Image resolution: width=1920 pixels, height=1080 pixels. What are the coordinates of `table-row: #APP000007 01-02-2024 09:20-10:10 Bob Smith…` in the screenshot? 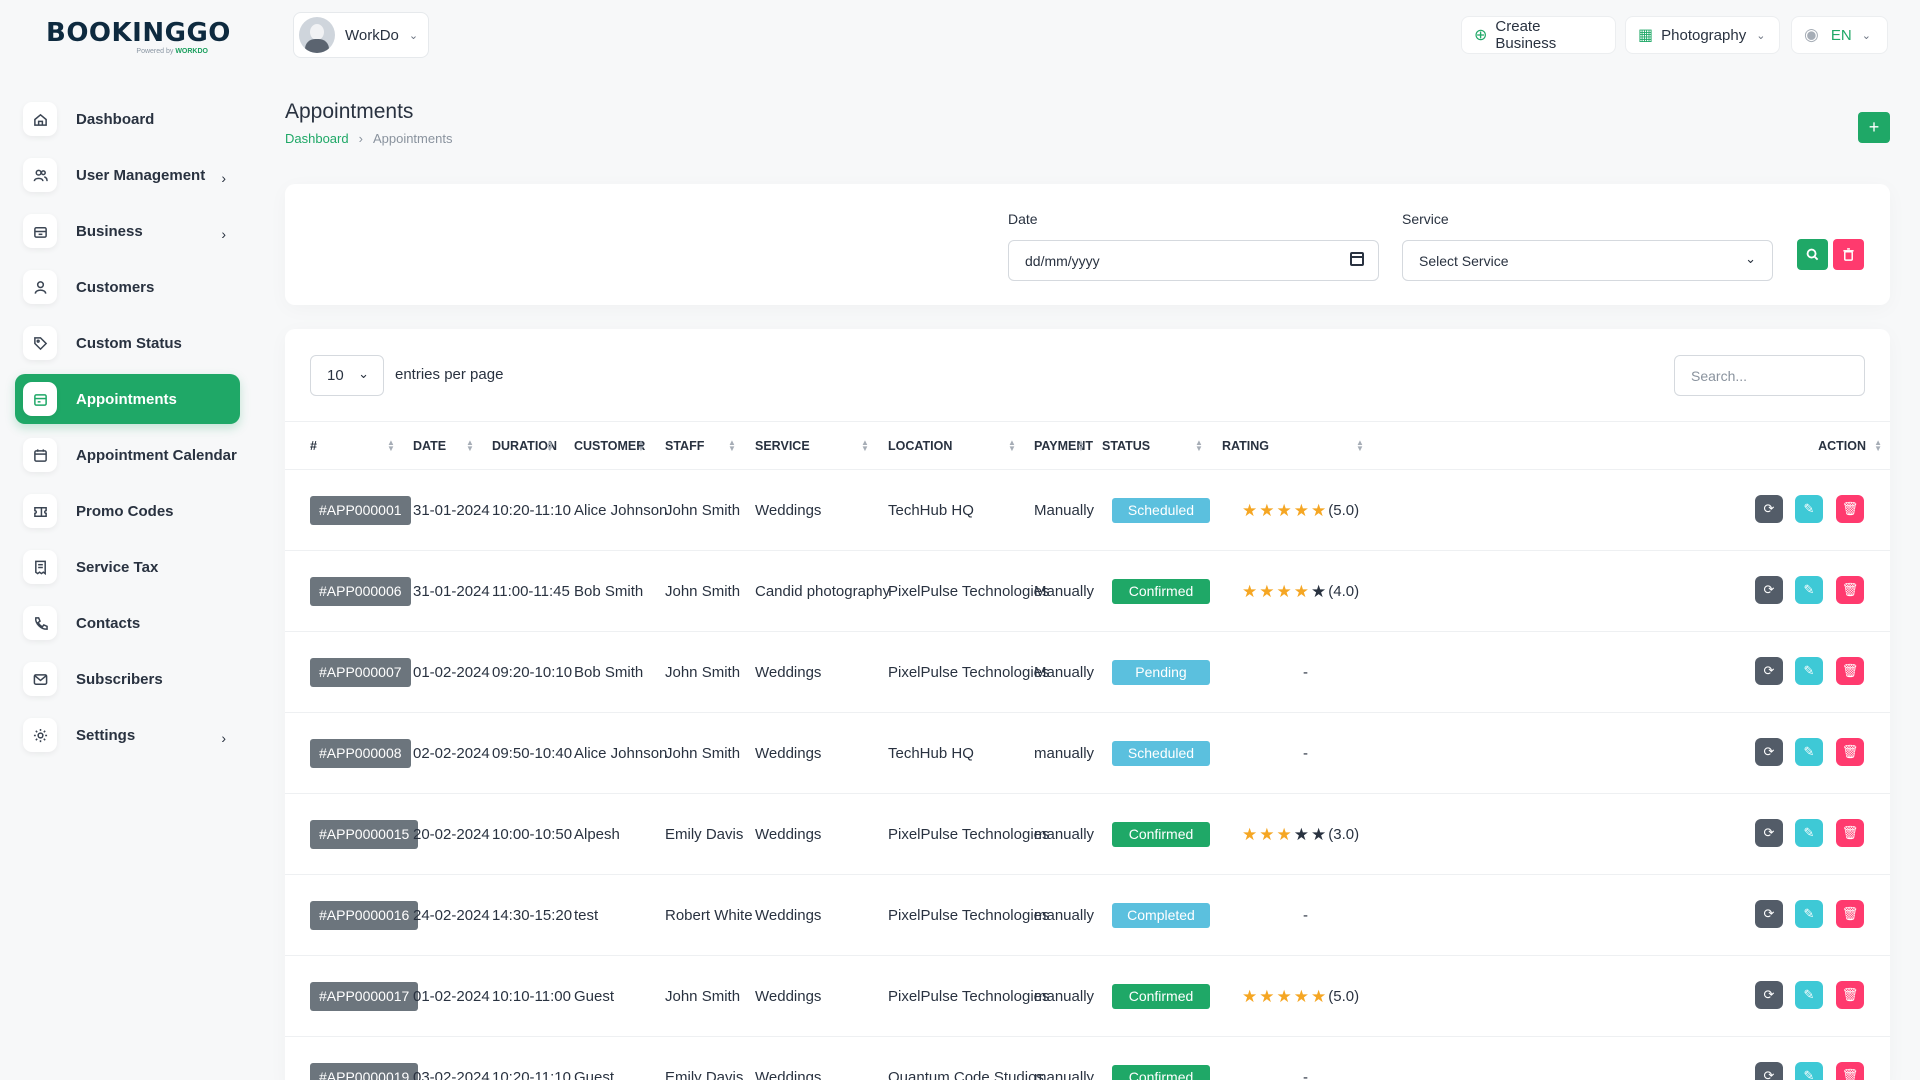 It's located at (1087, 672).